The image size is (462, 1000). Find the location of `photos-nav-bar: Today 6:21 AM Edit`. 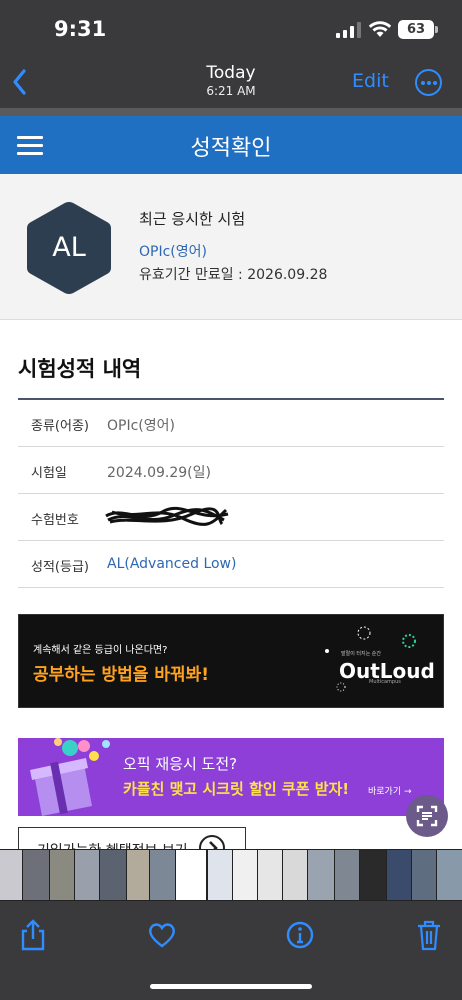

photos-nav-bar: Today 6:21 AM Edit is located at coordinates (231, 83).